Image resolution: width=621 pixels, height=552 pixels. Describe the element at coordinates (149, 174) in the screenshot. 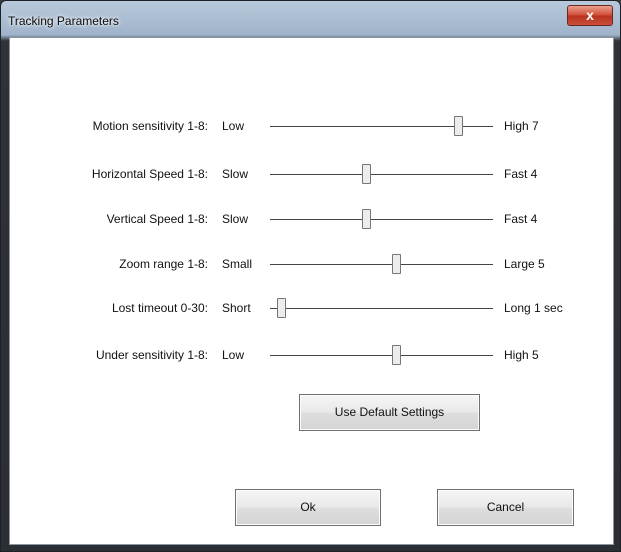

I see `slider-label: Horizontal Speed 1-8:` at that location.